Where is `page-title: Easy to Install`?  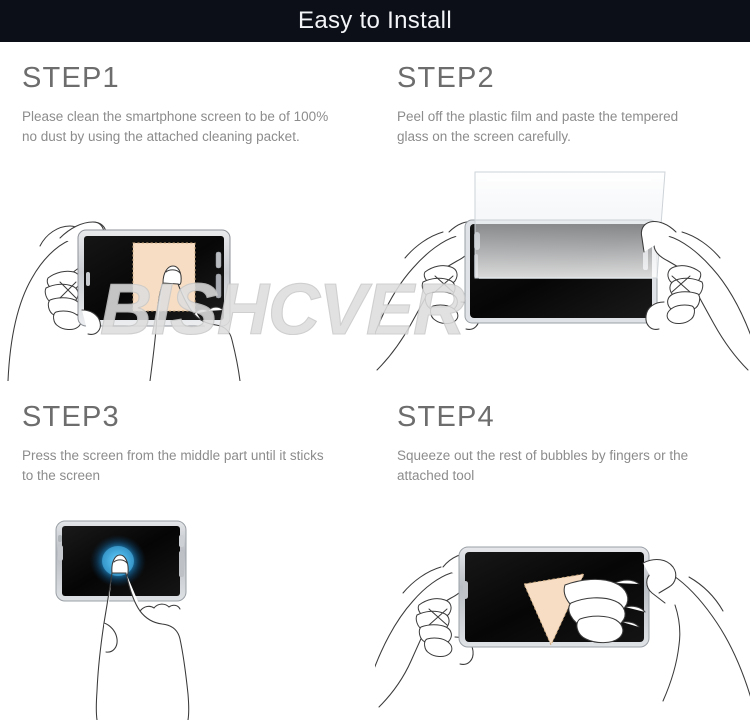 page-title: Easy to Install is located at coordinates (375, 20).